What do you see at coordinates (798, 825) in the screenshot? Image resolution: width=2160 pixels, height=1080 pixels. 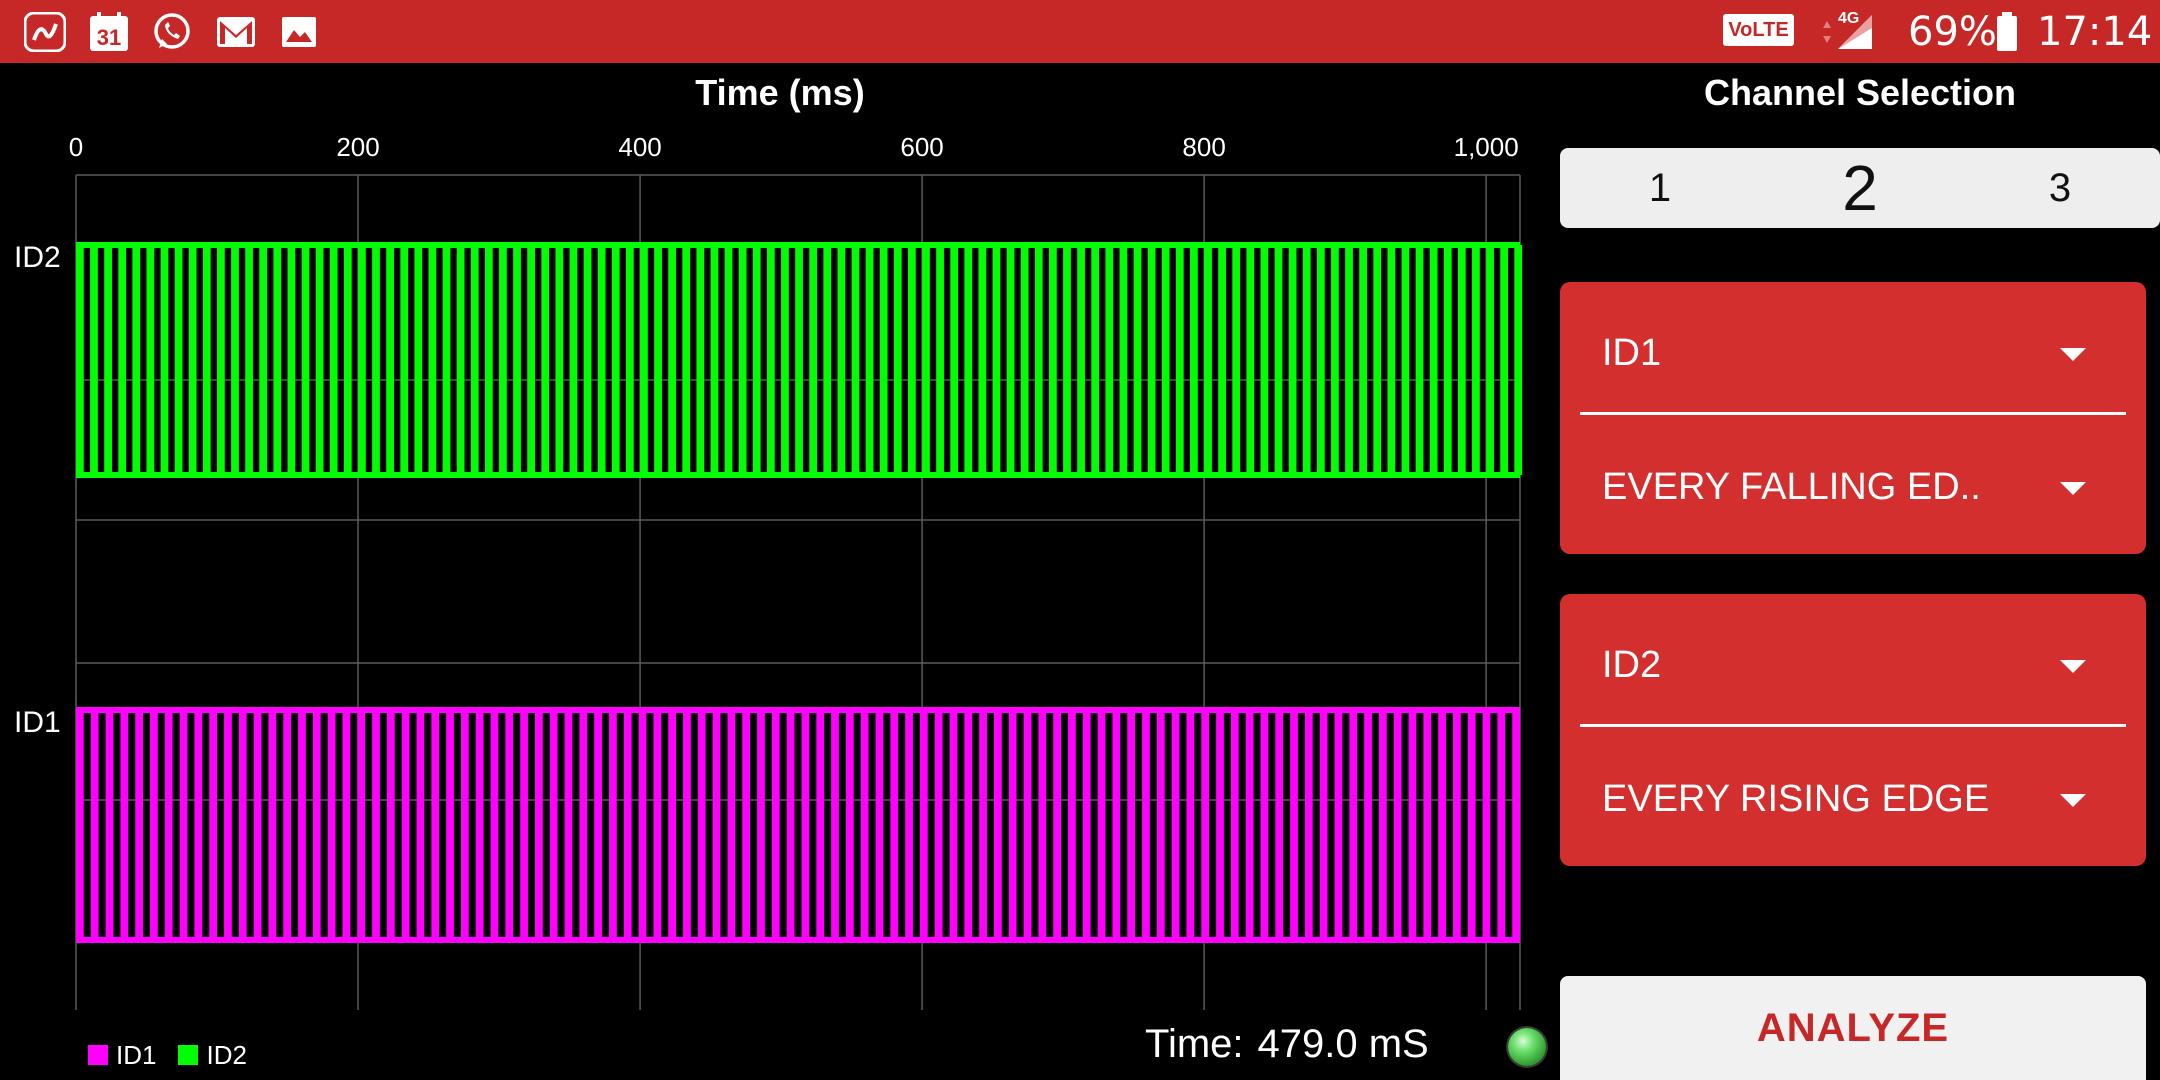 I see `series-id1` at bounding box center [798, 825].